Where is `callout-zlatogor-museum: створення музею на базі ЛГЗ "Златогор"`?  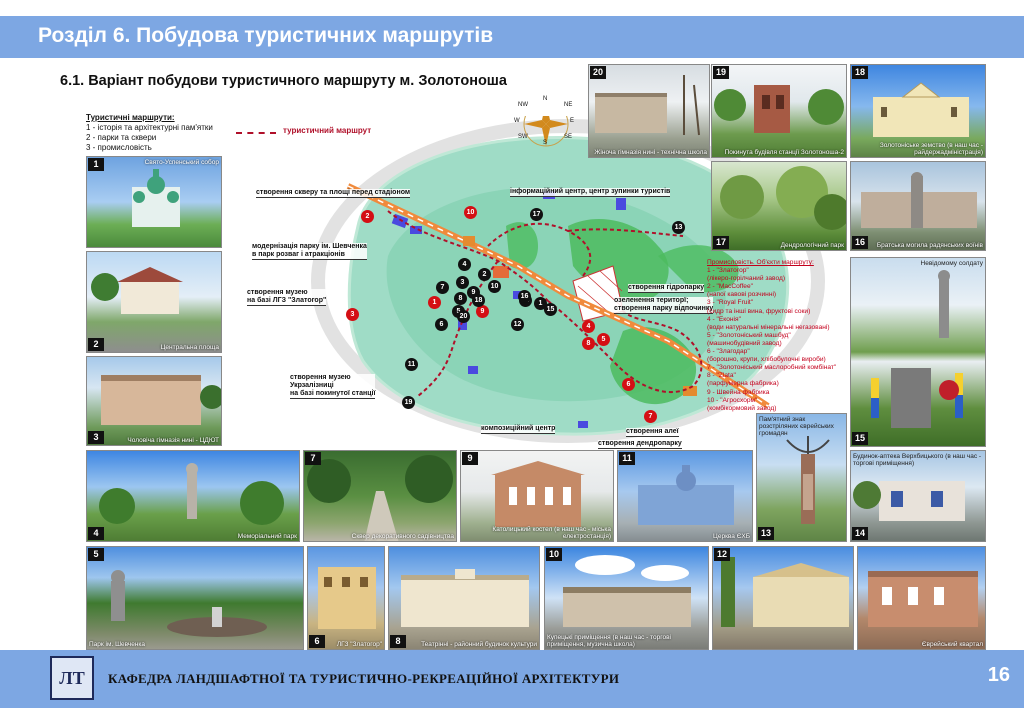 callout-zlatogor-museum: створення музею на базі ЛГЗ "Златогор" is located at coordinates (287, 297).